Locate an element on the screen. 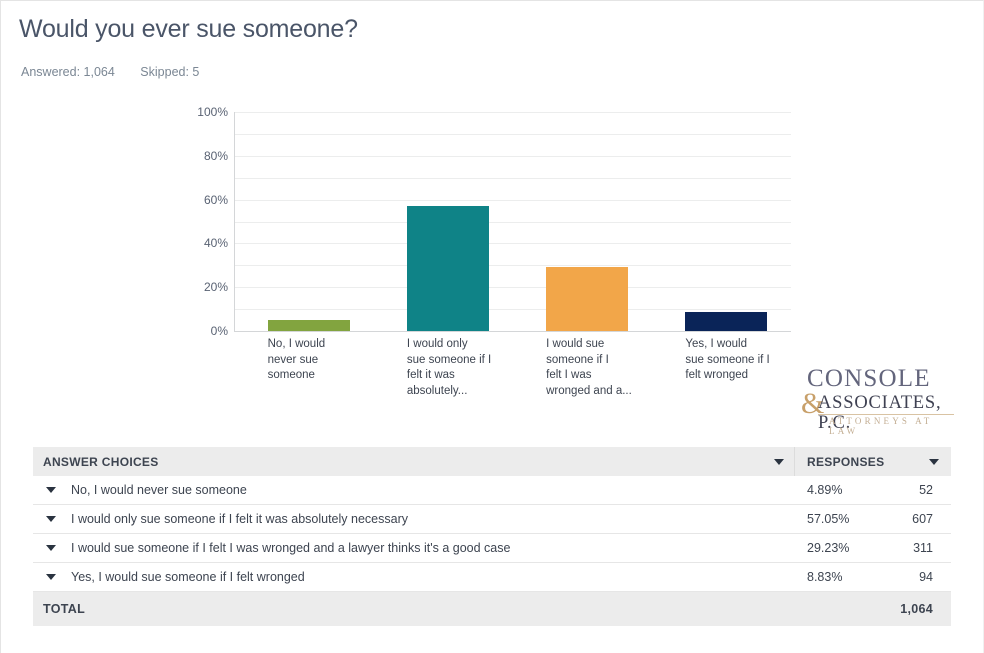 The height and width of the screenshot is (653, 984). y-axis-line is located at coordinates (234, 222).